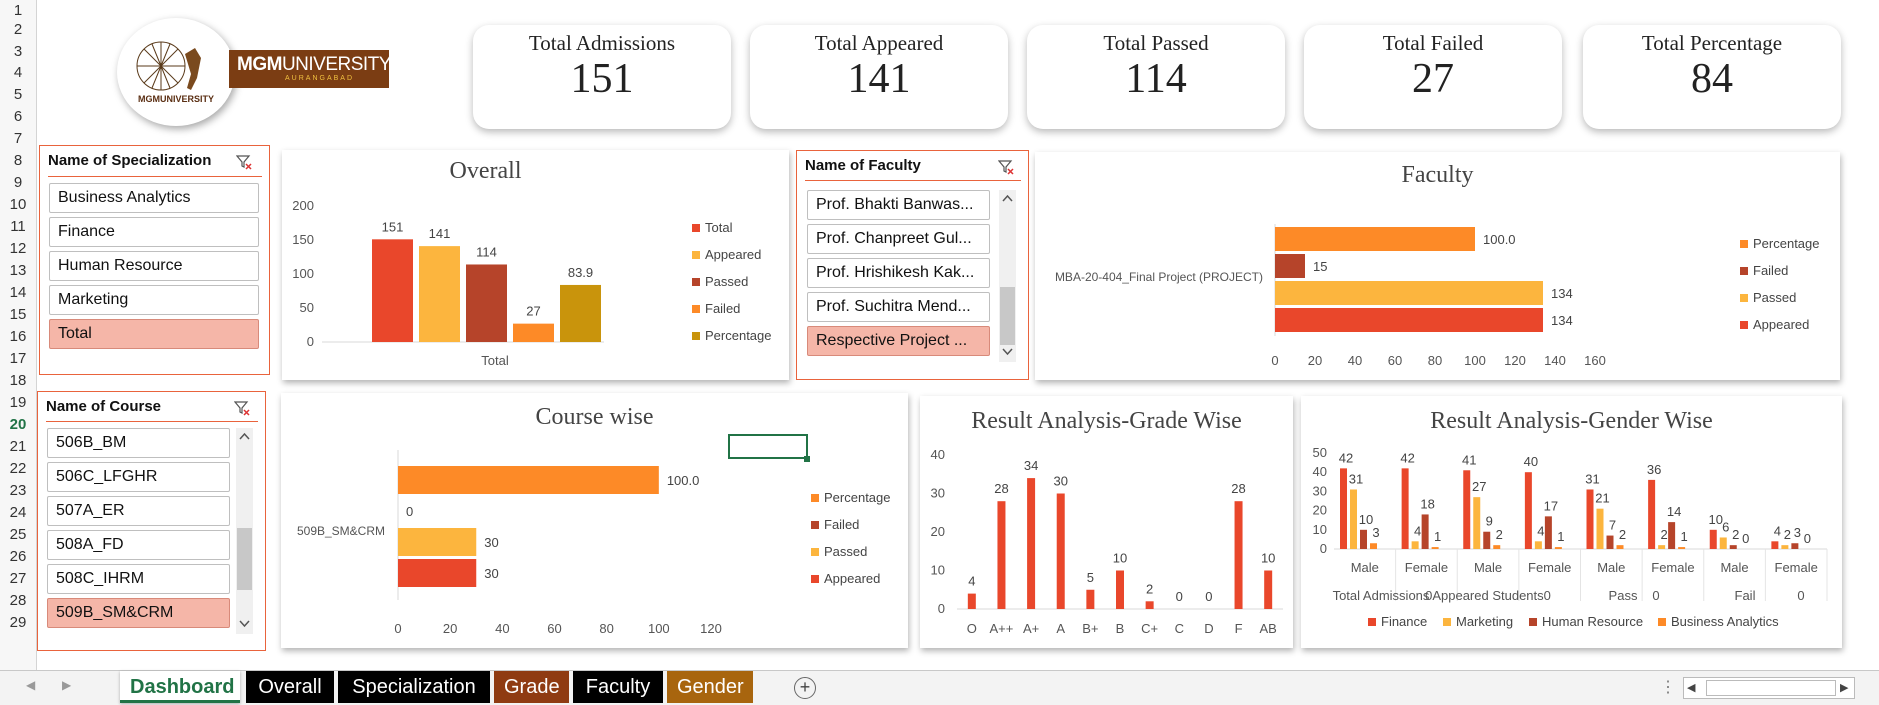 The height and width of the screenshot is (705, 1879). What do you see at coordinates (154, 334) in the screenshot?
I see `slicer-item-total: Total` at bounding box center [154, 334].